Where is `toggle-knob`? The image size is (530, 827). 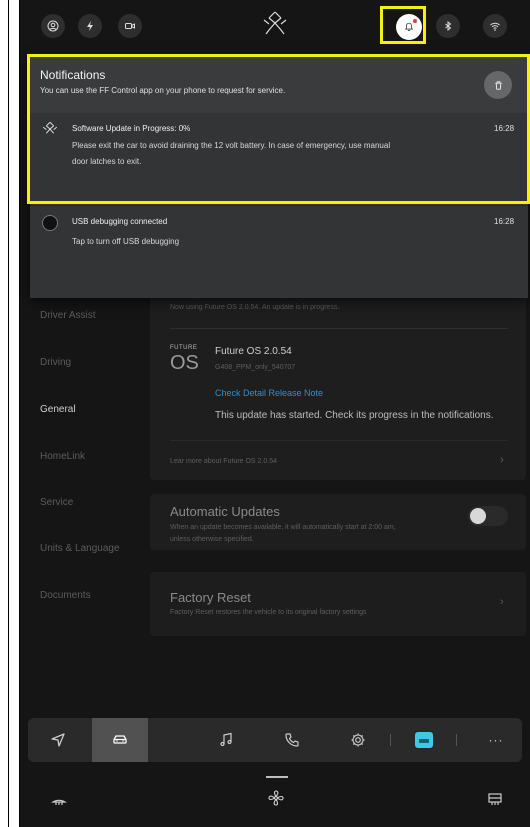 toggle-knob is located at coordinates (478, 516).